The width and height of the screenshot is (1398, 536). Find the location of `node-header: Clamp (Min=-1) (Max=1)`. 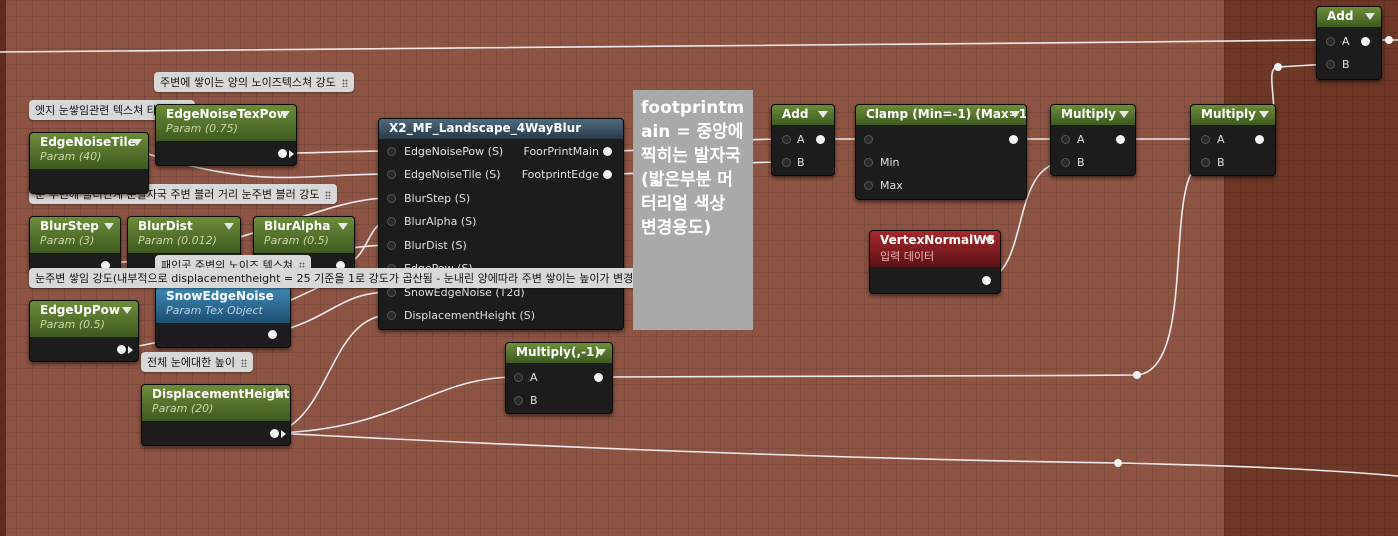

node-header: Clamp (Min=-1) (Max=1) is located at coordinates (941, 115).